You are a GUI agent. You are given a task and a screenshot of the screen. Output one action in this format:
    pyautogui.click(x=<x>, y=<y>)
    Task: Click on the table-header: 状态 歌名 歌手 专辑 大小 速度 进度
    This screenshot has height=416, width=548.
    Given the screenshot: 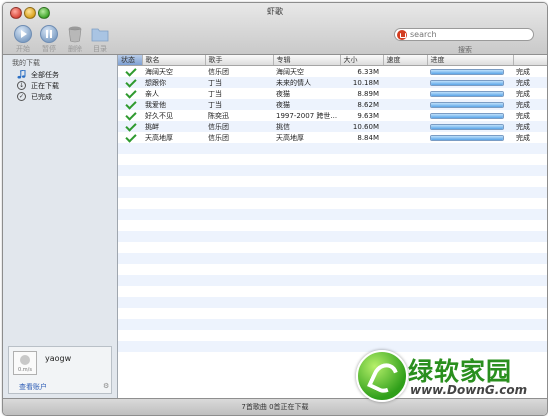 What is the action you would take?
    pyautogui.click(x=332, y=60)
    